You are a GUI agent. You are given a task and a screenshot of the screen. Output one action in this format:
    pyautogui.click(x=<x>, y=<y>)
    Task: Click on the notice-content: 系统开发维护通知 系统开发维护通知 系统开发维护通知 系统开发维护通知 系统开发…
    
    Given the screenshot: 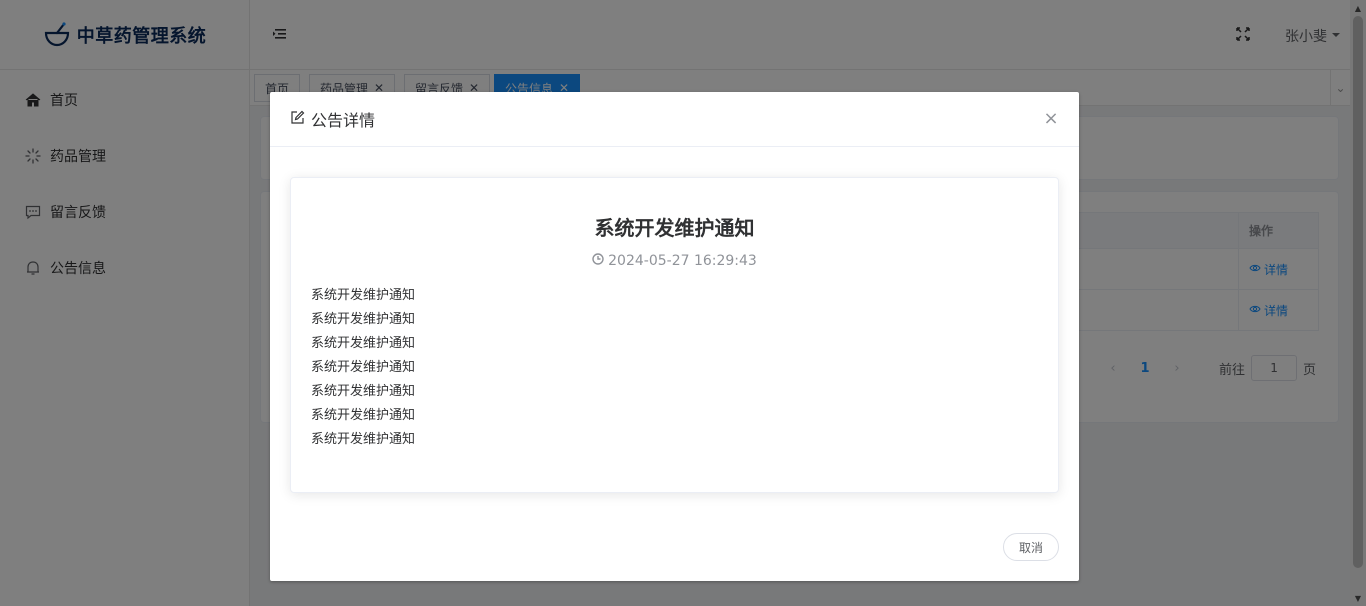 What is the action you would take?
    pyautogui.click(x=363, y=368)
    